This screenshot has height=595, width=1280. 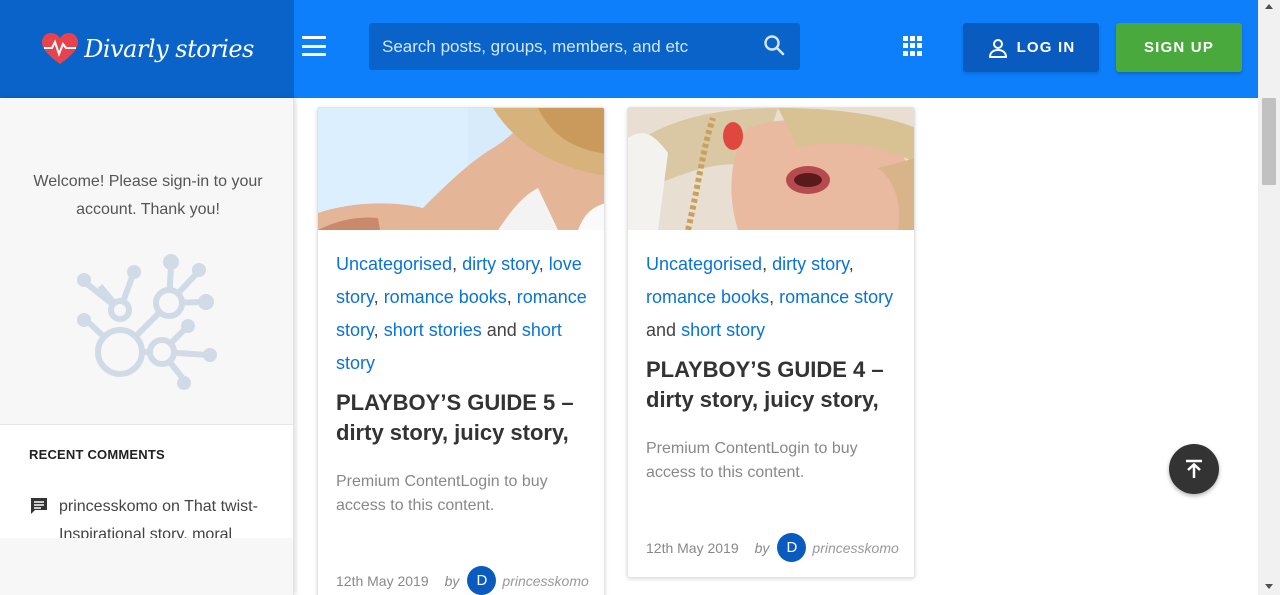 What do you see at coordinates (723, 330) in the screenshot?
I see `category-link: short story` at bounding box center [723, 330].